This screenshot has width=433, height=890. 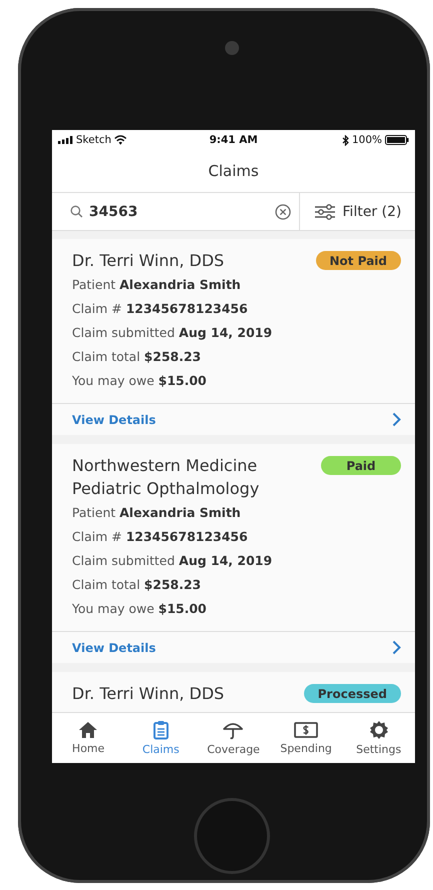 I want to click on umbrella-icon, so click(x=233, y=730).